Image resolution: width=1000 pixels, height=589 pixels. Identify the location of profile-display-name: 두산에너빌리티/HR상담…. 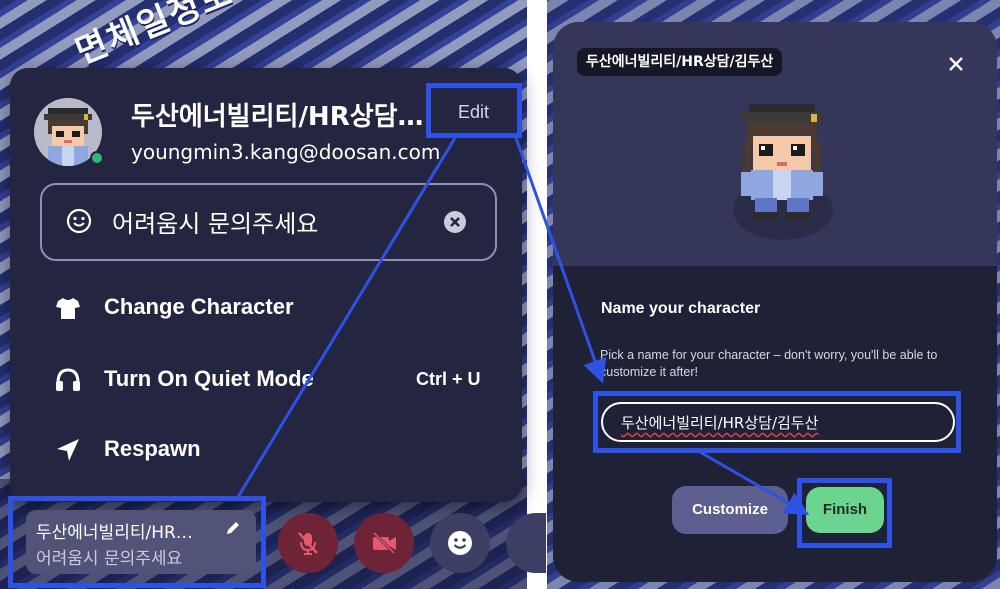
(277, 117).